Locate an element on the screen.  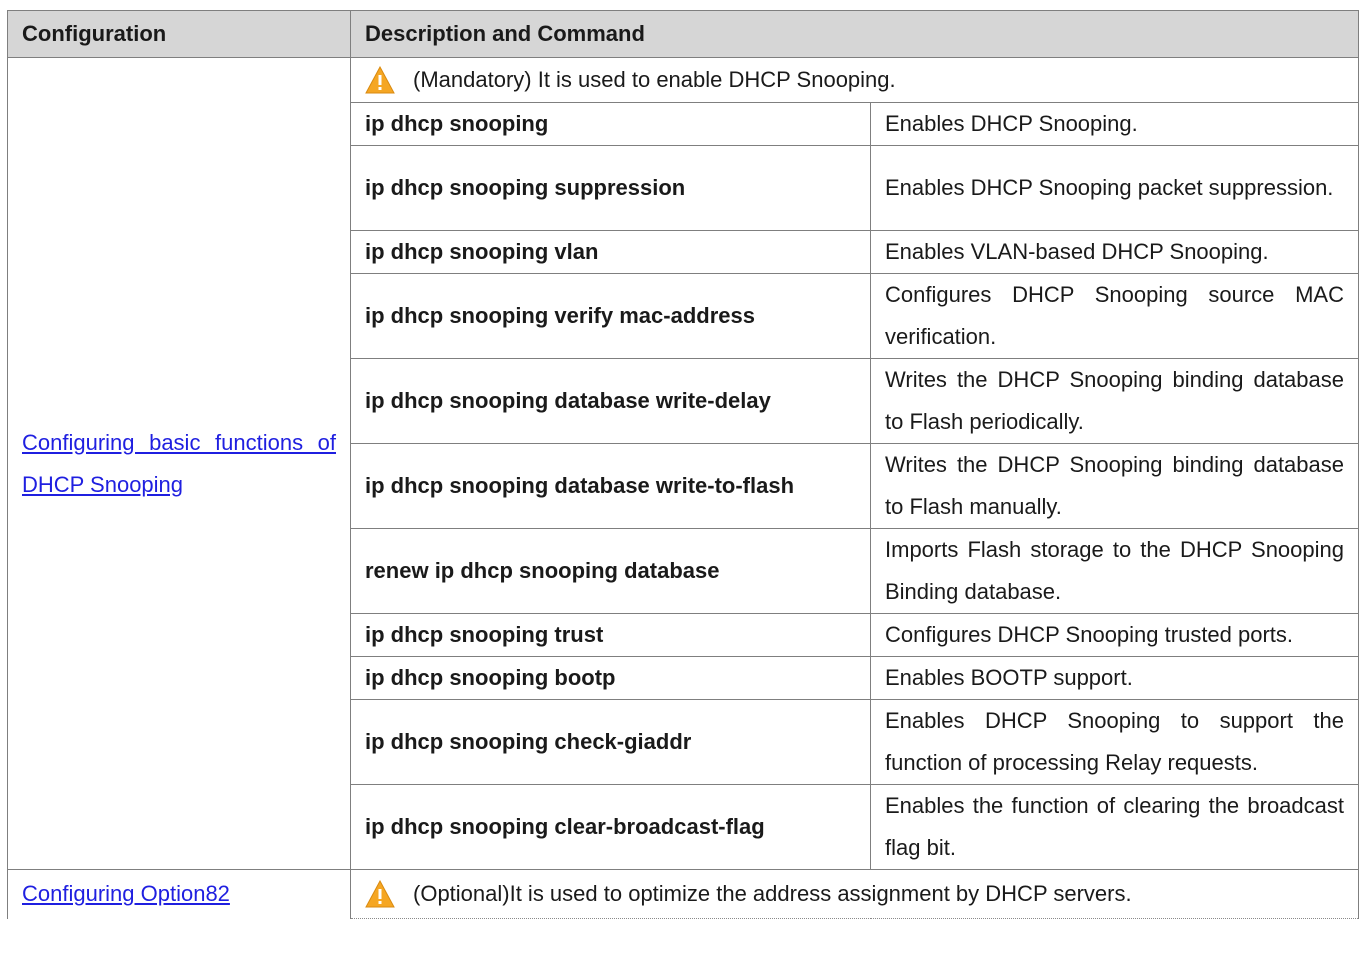
command-cell: renew ip dhcp snooping database is located at coordinates (610, 571).